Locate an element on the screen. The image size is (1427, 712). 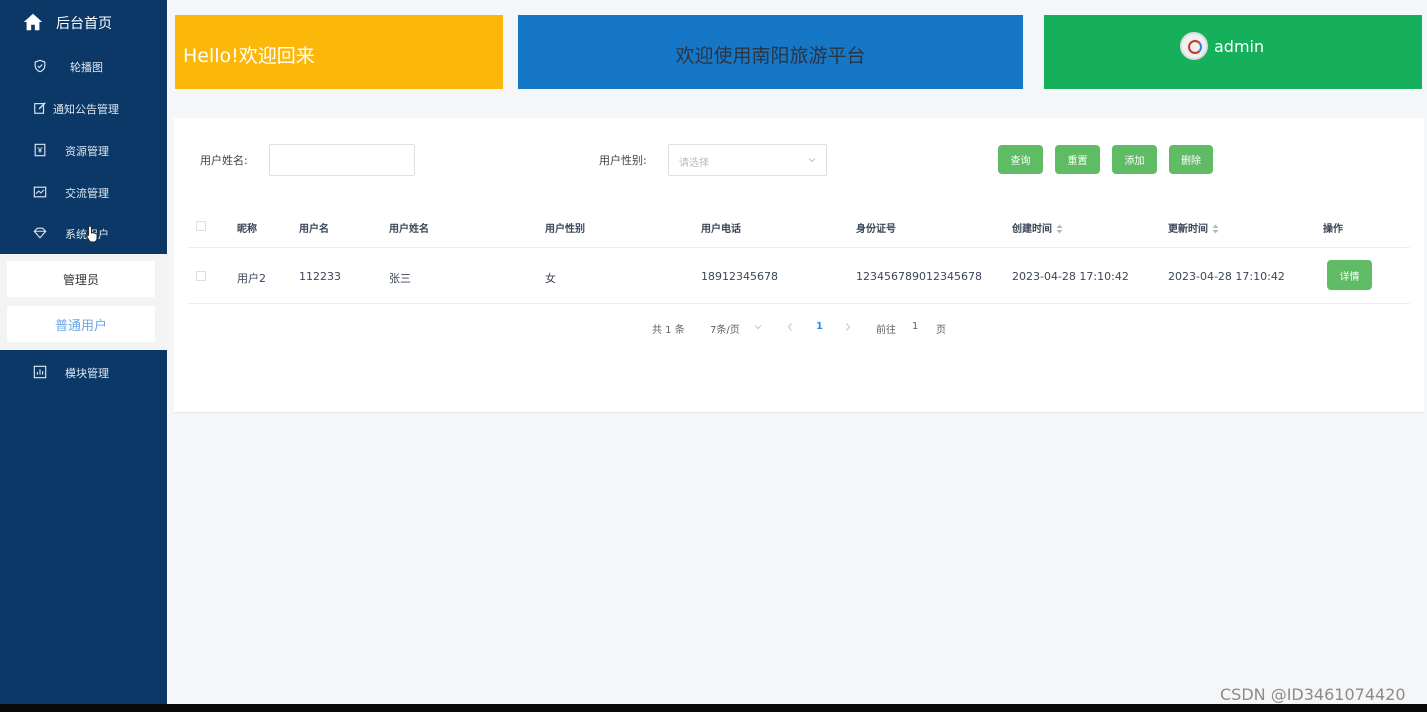
sidebar-item-system-users: 系统用户 is located at coordinates (83, 233).